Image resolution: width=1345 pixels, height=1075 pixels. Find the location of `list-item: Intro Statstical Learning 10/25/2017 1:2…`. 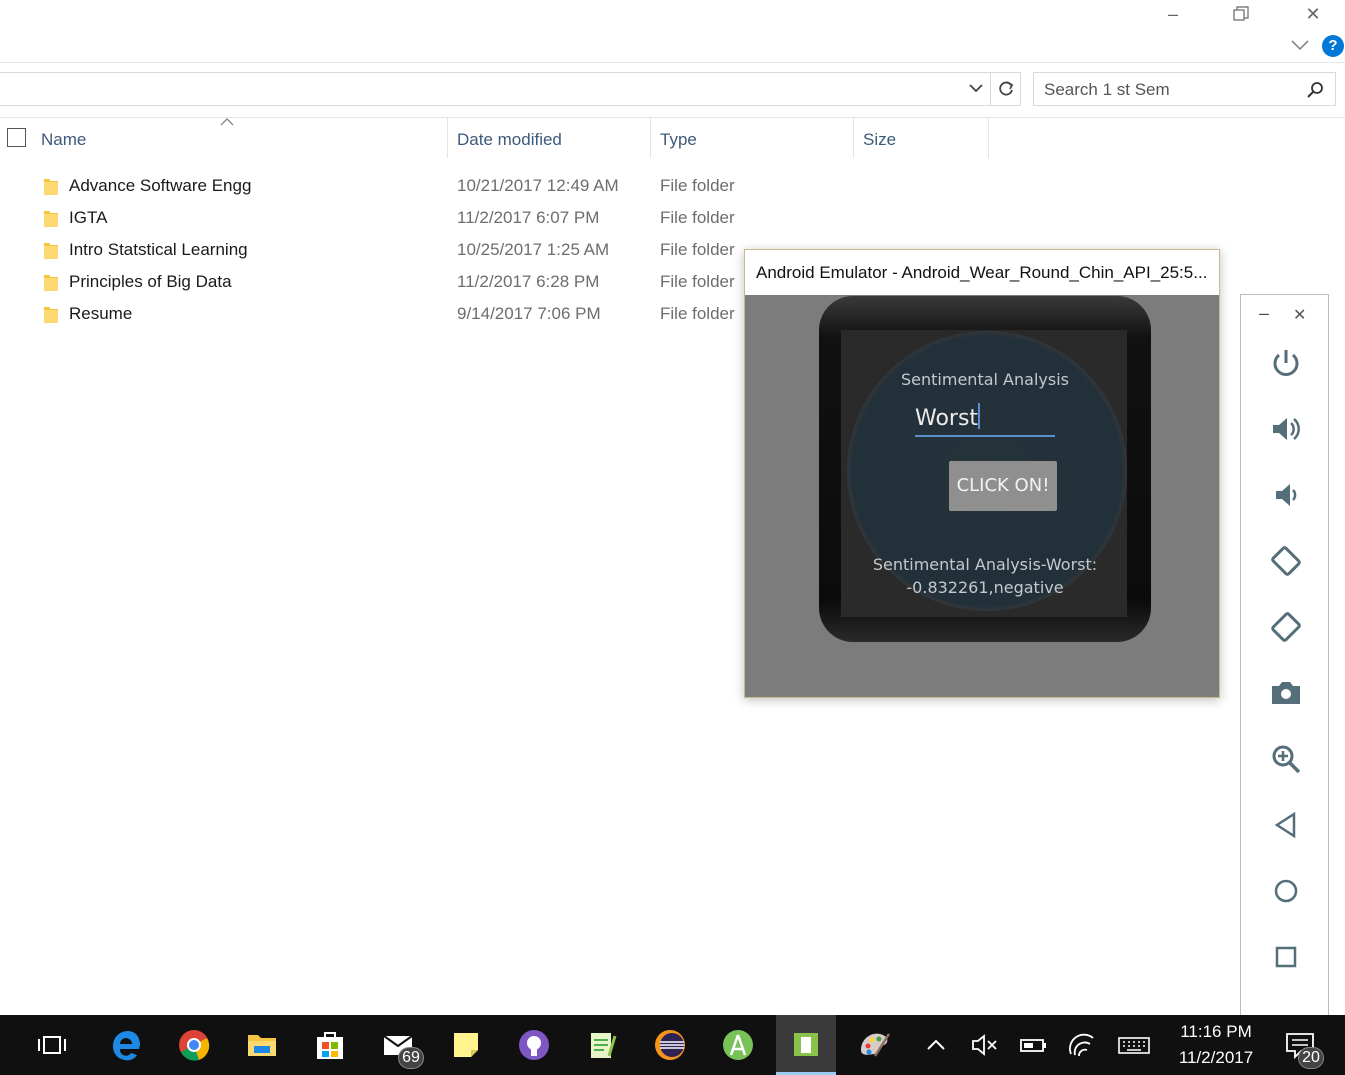

list-item: Intro Statstical Learning 10/25/2017 1:2… is located at coordinates (372, 250).